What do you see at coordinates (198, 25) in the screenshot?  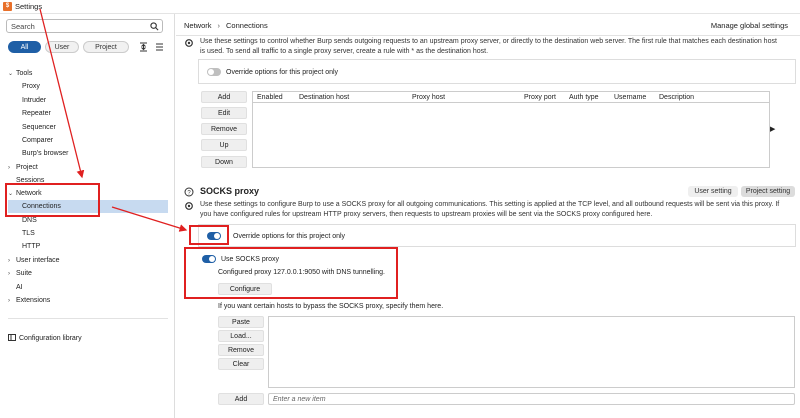 I see `breadcrumb-network: Network` at bounding box center [198, 25].